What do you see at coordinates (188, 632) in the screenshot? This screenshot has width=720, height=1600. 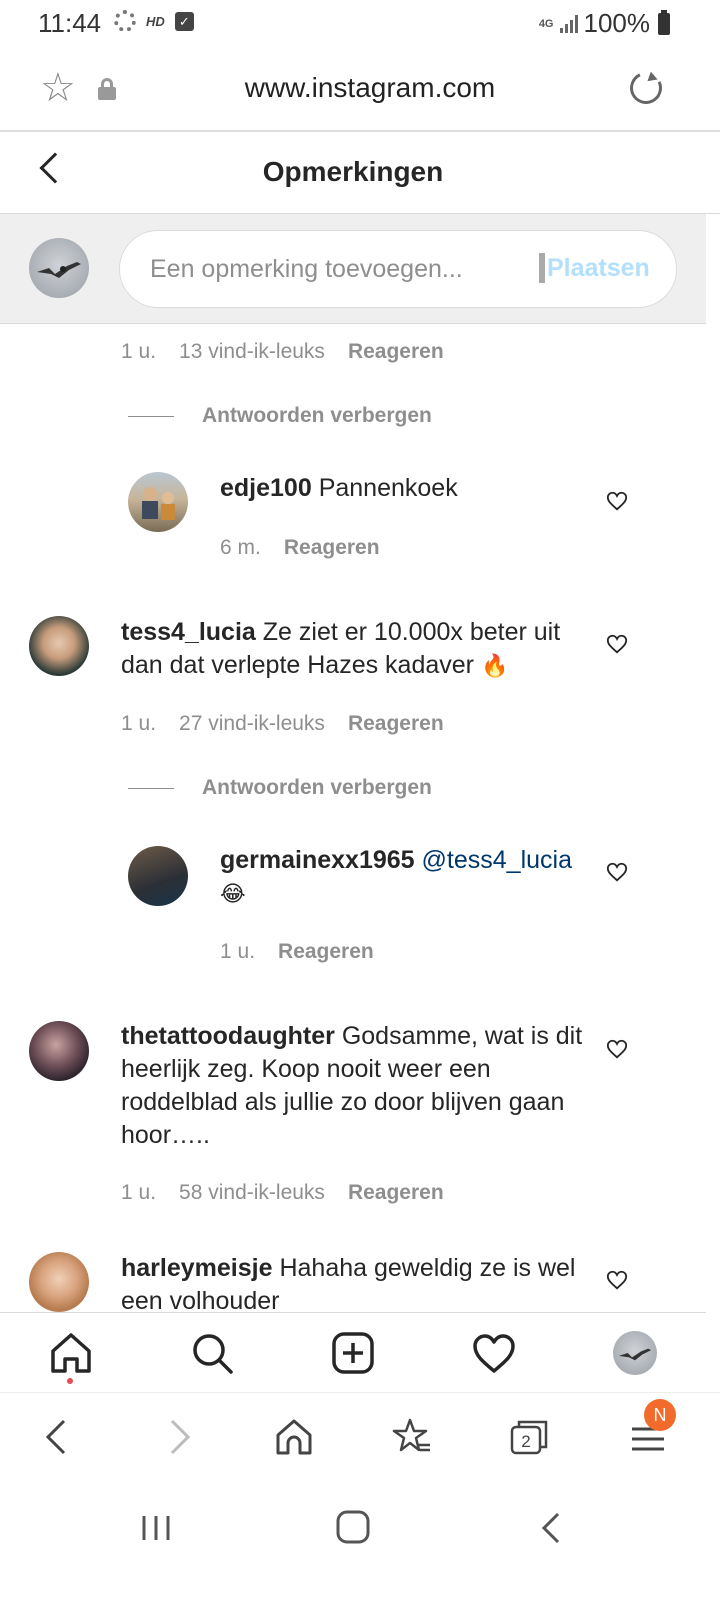 I see `comment-username: tess4_lucia` at bounding box center [188, 632].